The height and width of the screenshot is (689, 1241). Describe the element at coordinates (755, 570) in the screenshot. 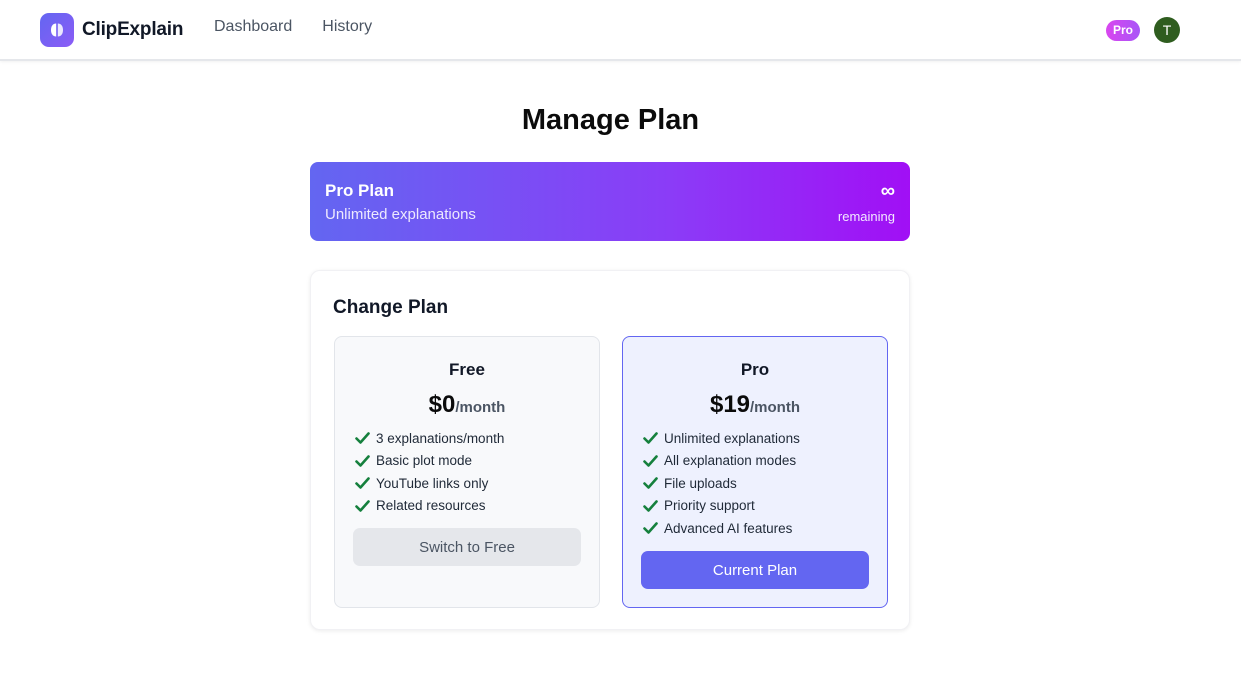

I see `current-plan-button: Current Plan` at that location.